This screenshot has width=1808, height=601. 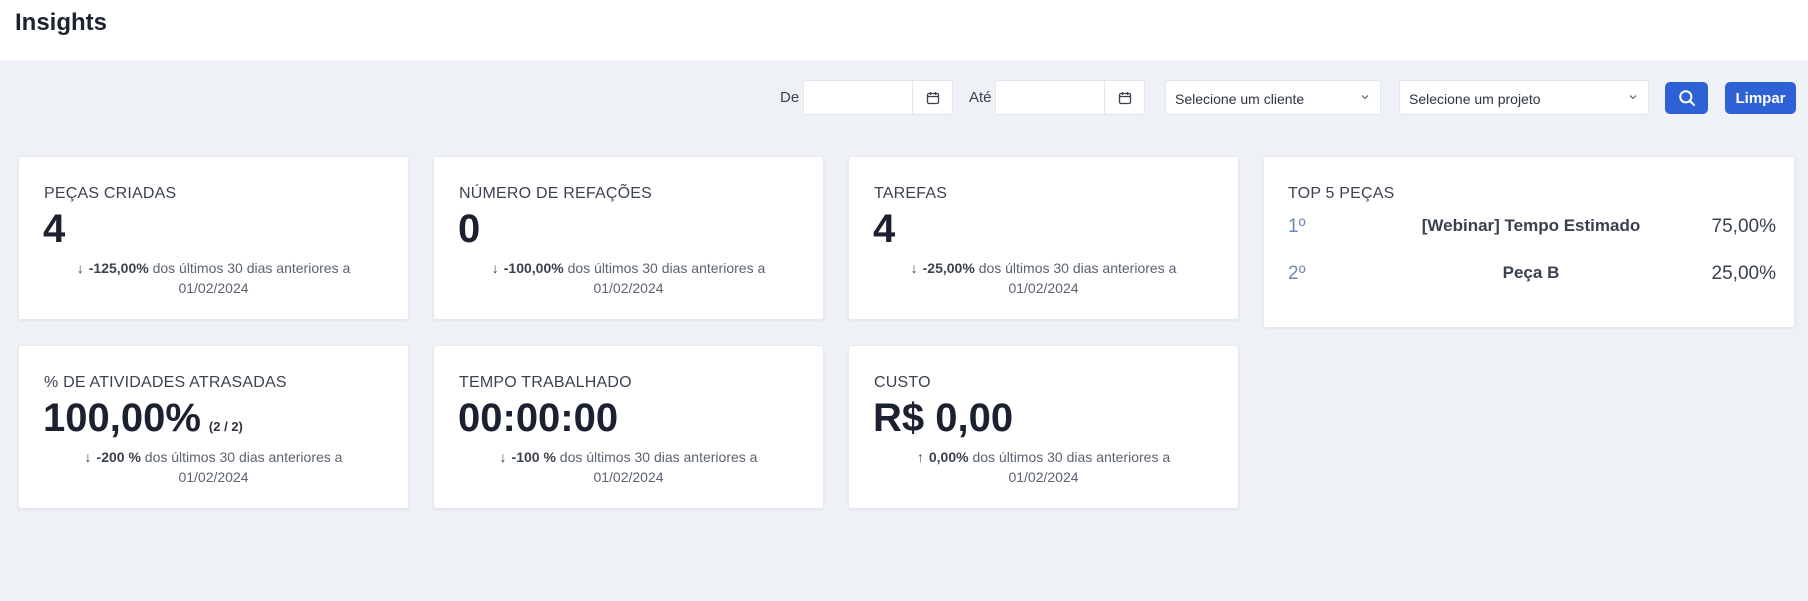 I want to click on to-calendar-button, so click(x=1125, y=97).